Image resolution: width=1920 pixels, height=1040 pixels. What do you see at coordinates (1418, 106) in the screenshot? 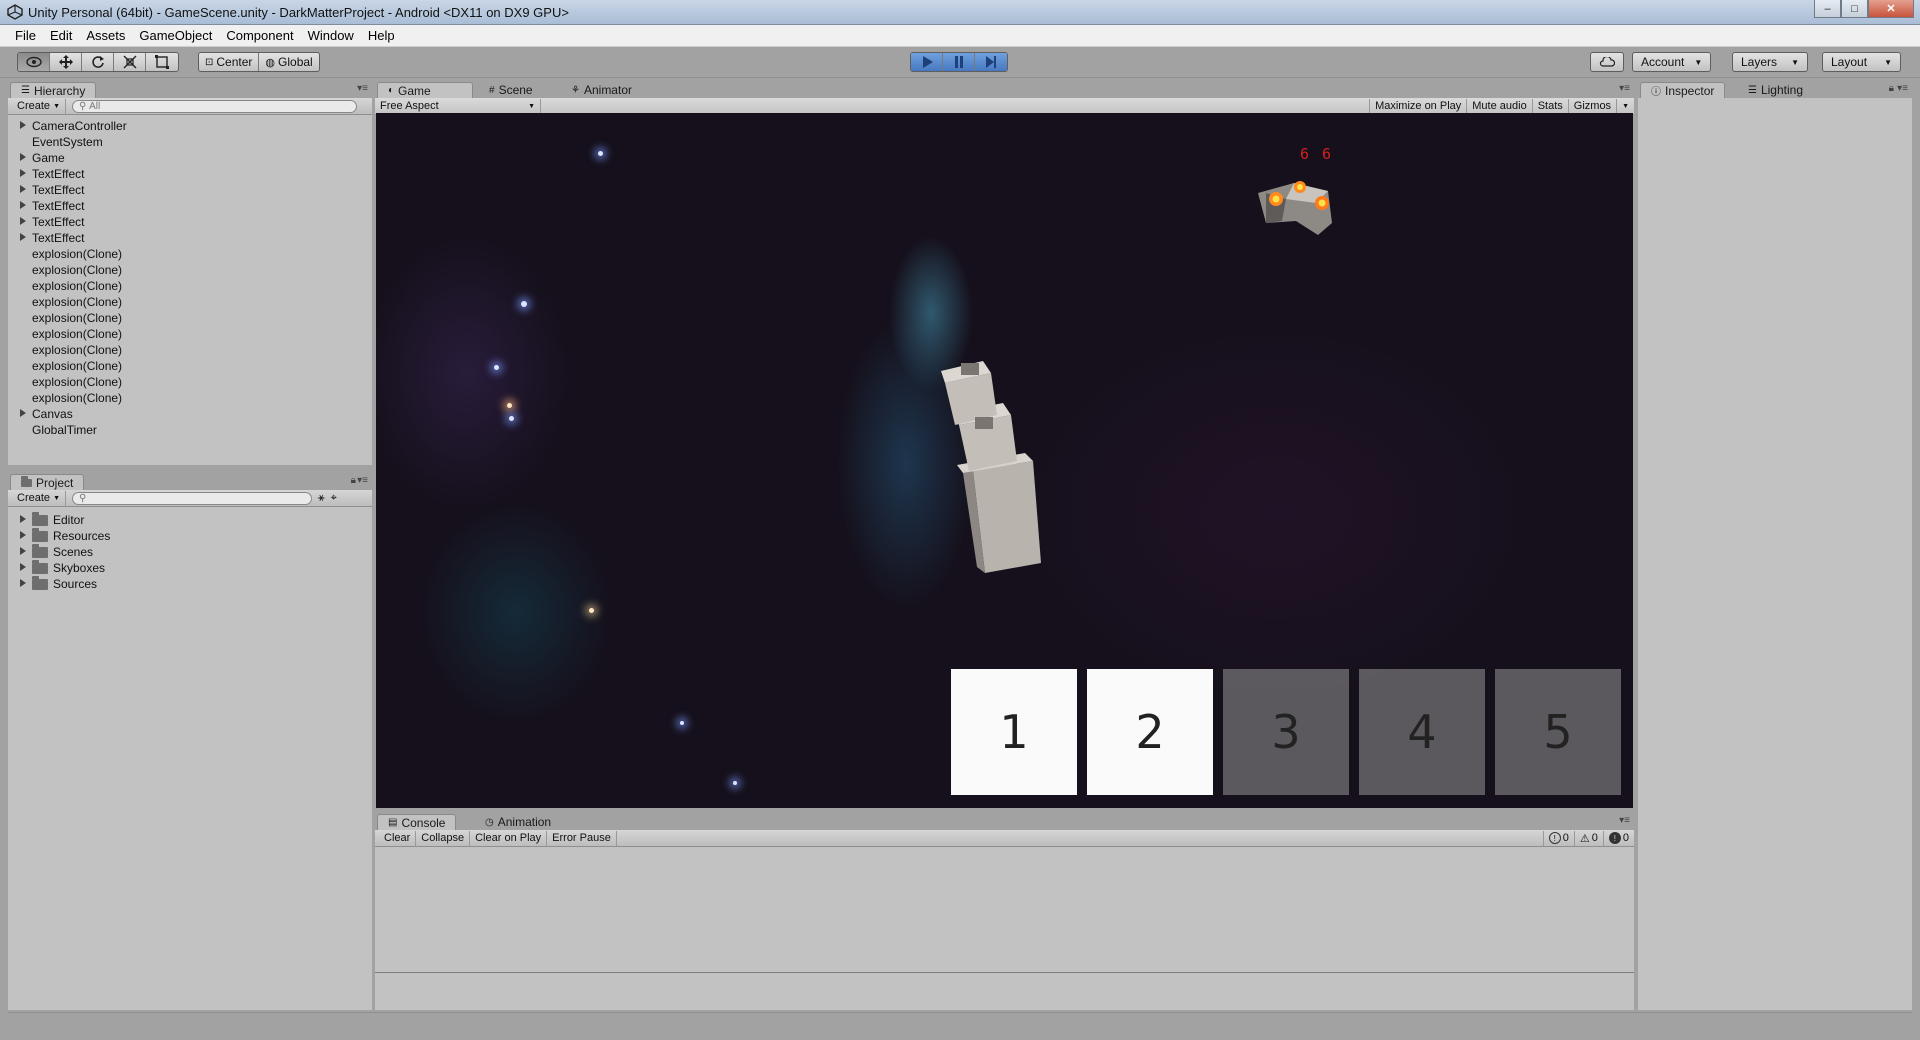
I see `maximize-on-play-toggle: Maximize on Play` at bounding box center [1418, 106].